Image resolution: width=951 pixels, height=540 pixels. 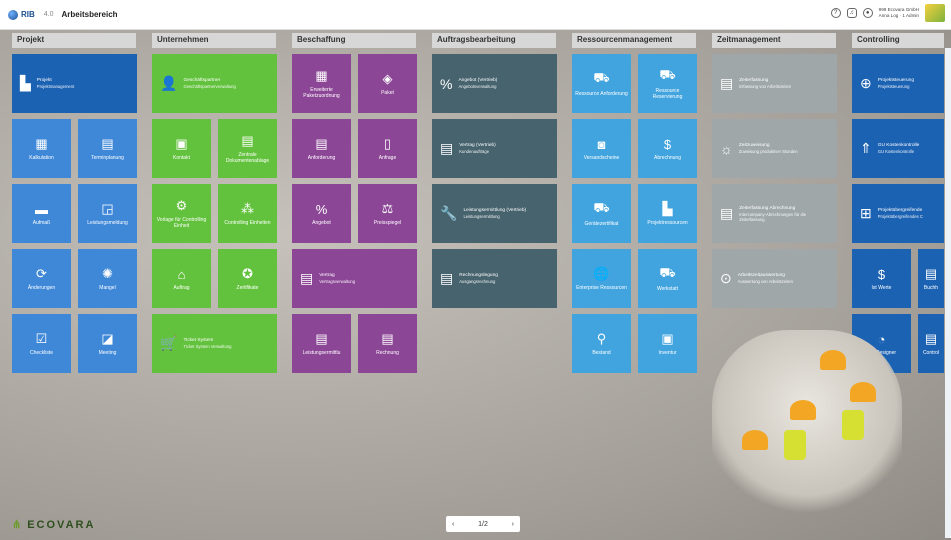 I want to click on tile-title: Gerätezertifikat, so click(x=601, y=224).